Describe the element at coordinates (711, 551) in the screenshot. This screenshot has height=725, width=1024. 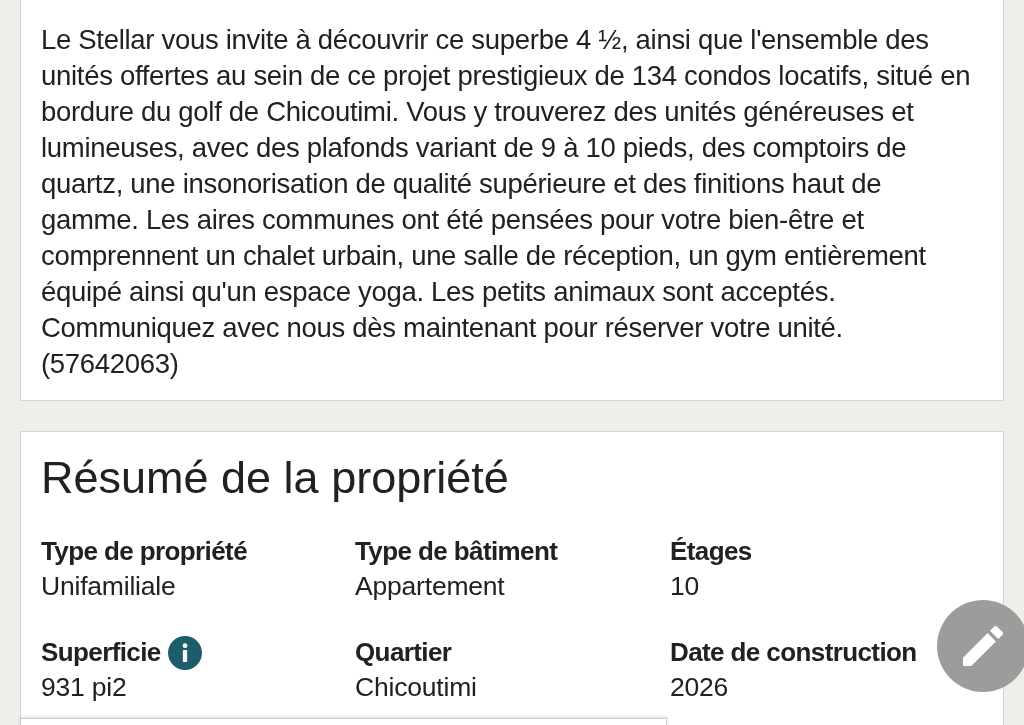
I see `field-label: Étages` at that location.